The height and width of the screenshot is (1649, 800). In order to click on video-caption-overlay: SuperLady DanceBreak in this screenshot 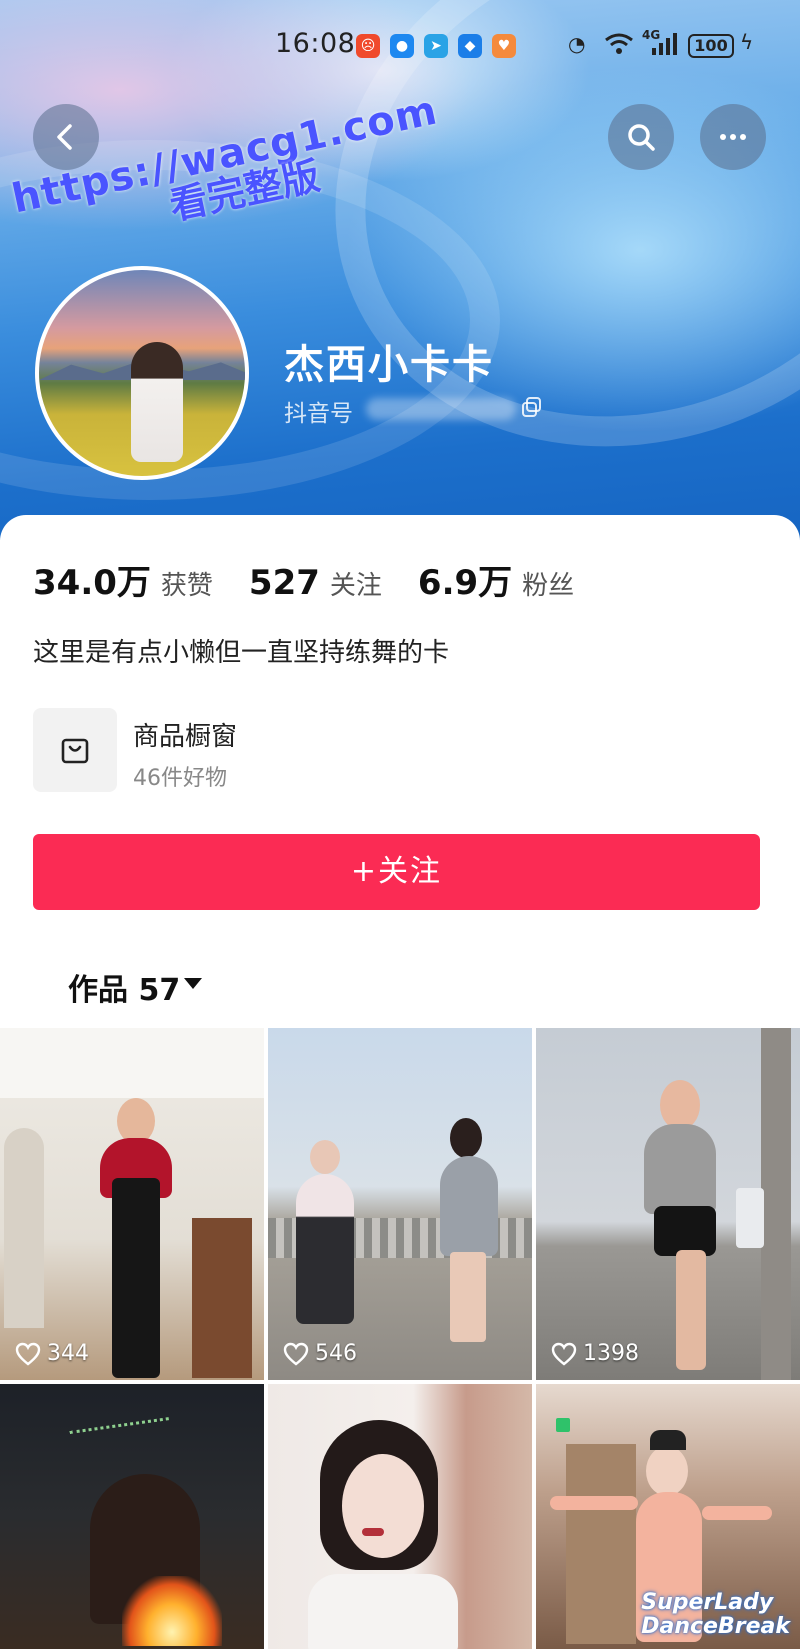, I will do `click(715, 1615)`.